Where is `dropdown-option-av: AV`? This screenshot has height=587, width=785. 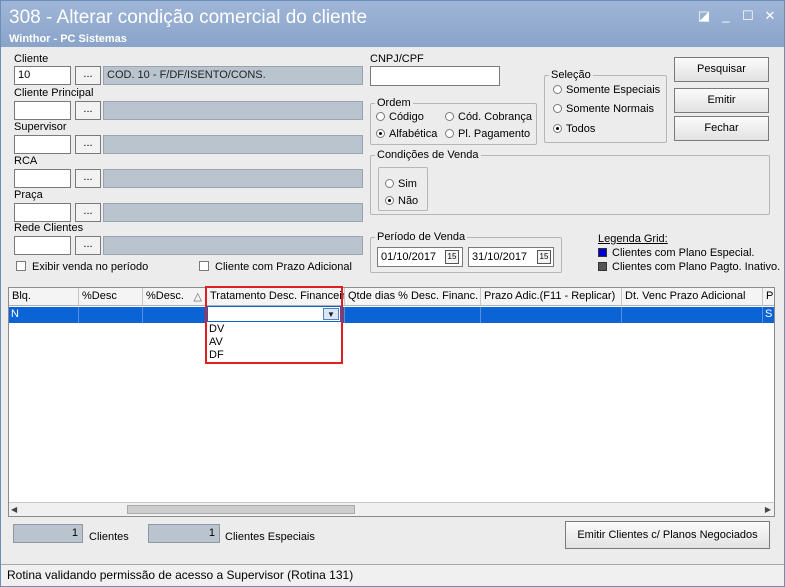 dropdown-option-av: AV is located at coordinates (216, 342).